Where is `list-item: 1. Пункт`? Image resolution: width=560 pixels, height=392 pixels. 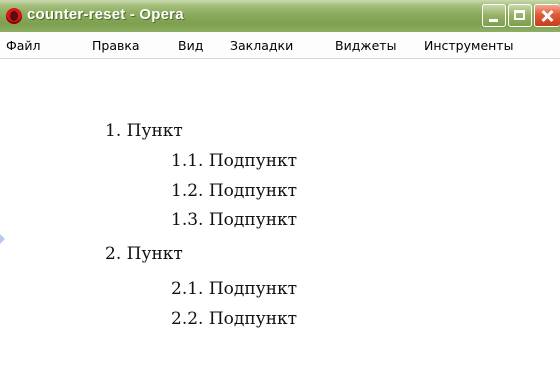 list-item: 1. Пункт is located at coordinates (144, 131).